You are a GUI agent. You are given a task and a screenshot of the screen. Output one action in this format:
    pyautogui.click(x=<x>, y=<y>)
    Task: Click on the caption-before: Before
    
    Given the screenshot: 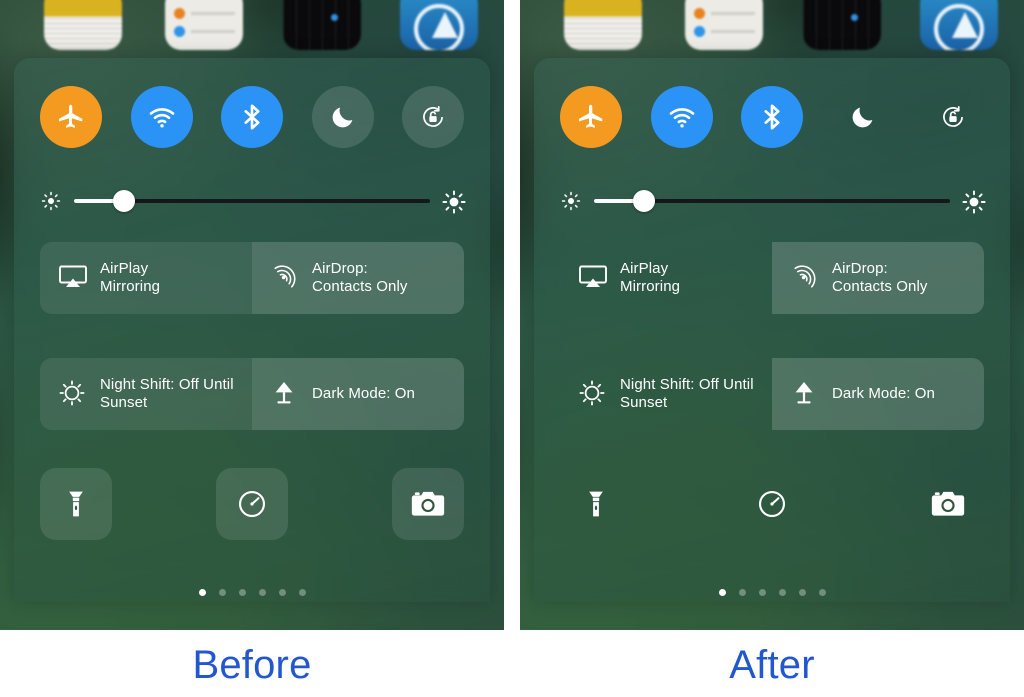 What is the action you would take?
    pyautogui.click(x=252, y=665)
    